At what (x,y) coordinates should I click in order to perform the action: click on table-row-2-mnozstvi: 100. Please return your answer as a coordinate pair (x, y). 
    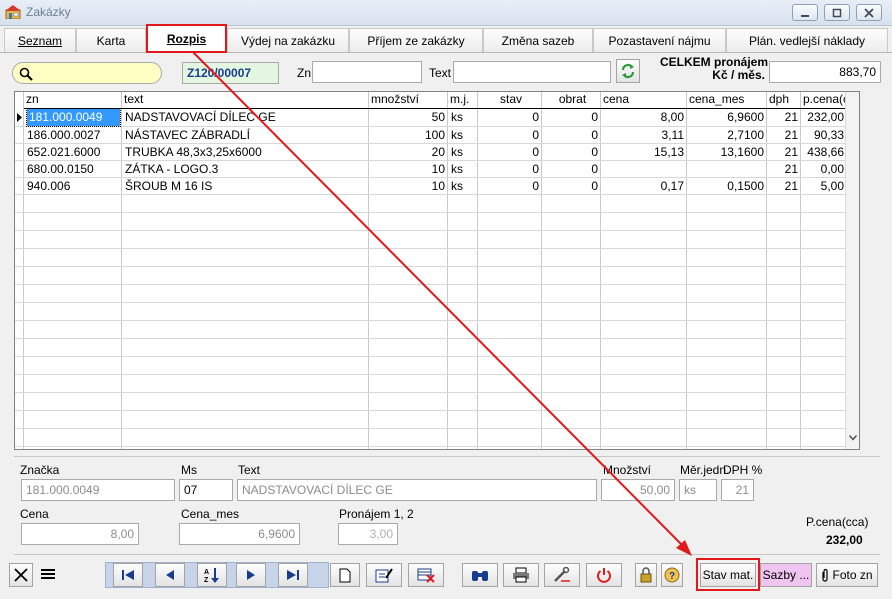
    Looking at the image, I should click on (408, 135).